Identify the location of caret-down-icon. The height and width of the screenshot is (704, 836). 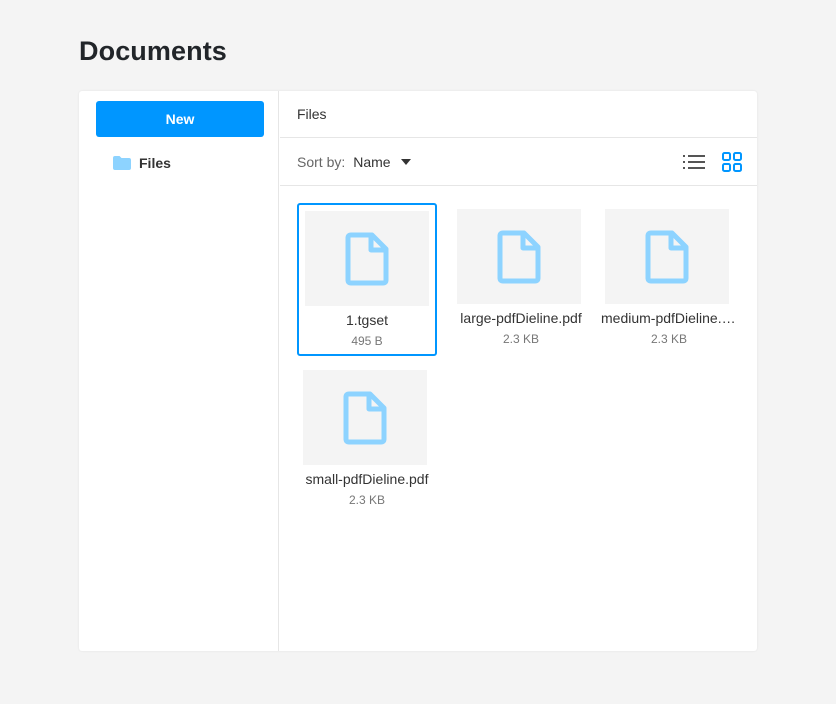
(405, 161).